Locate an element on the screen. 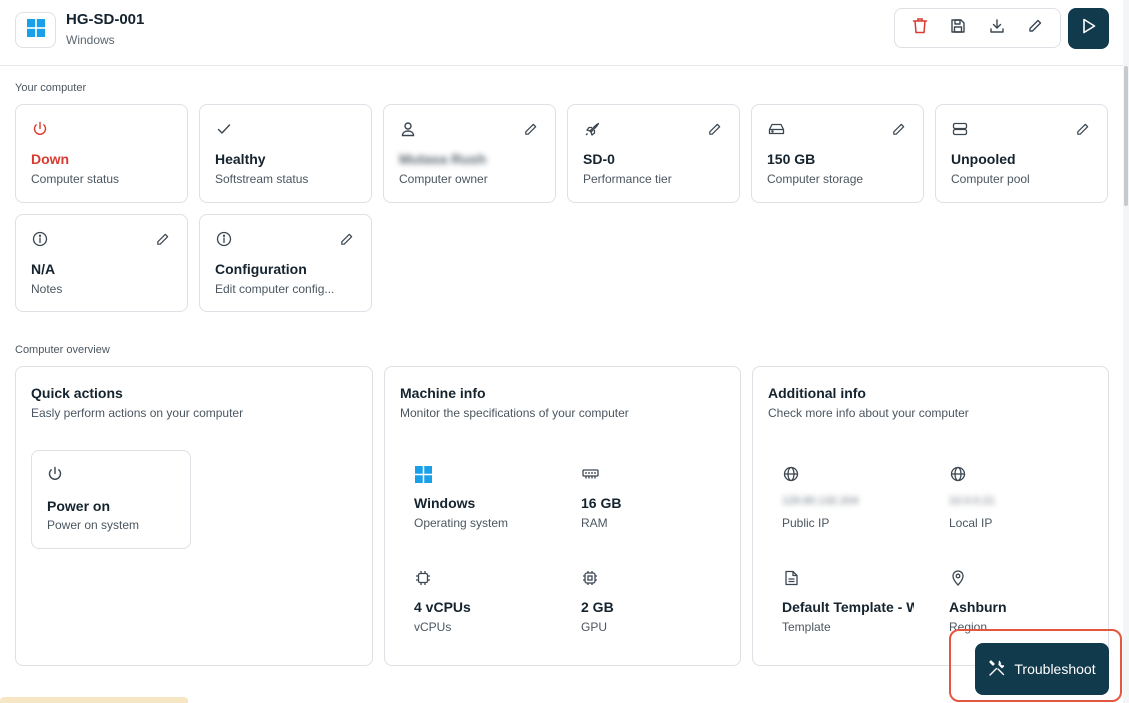 The width and height of the screenshot is (1129, 703). document-icon is located at coordinates (791, 578).